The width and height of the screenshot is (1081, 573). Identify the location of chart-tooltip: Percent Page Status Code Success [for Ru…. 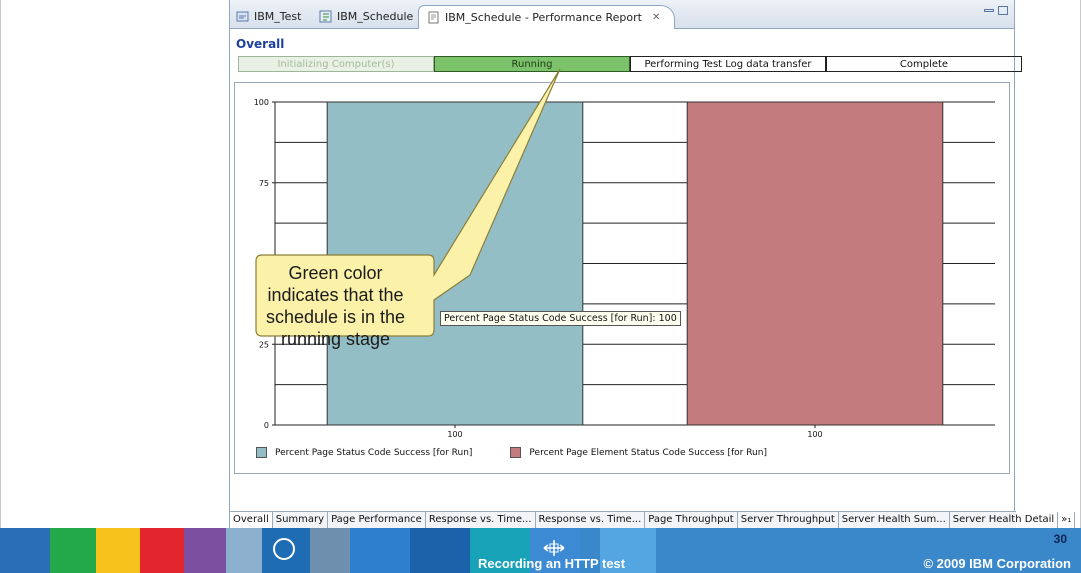
(560, 318).